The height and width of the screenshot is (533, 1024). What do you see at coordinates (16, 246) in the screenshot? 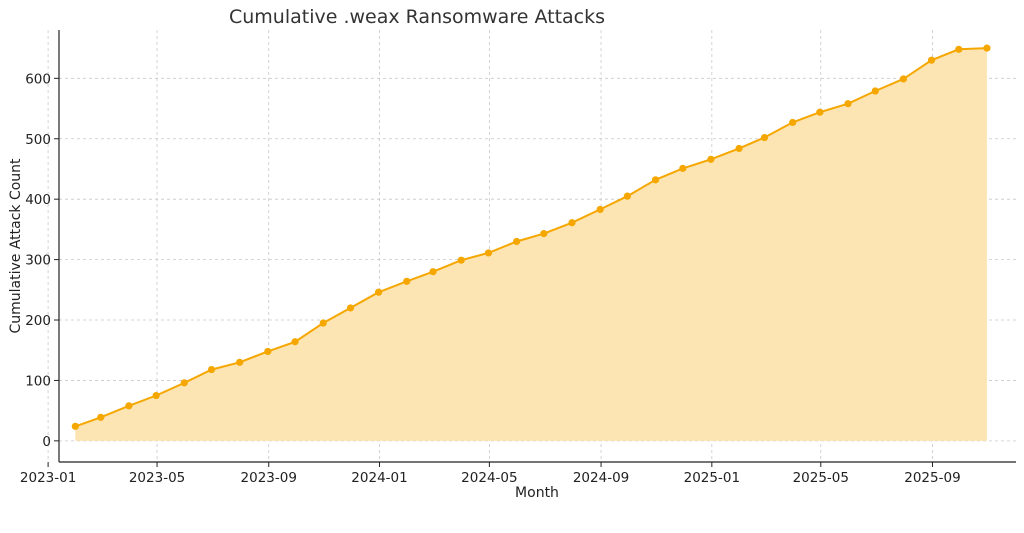
I see `y-axis-label: Cumulative Attack Count` at bounding box center [16, 246].